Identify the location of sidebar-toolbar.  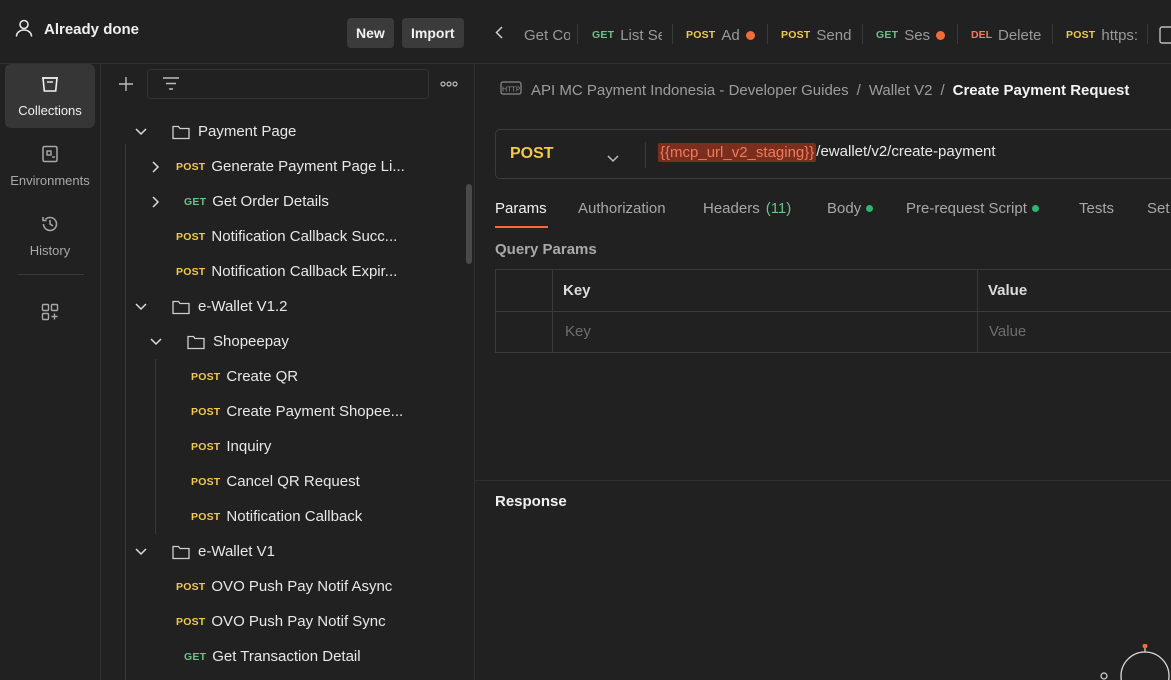
(287, 84).